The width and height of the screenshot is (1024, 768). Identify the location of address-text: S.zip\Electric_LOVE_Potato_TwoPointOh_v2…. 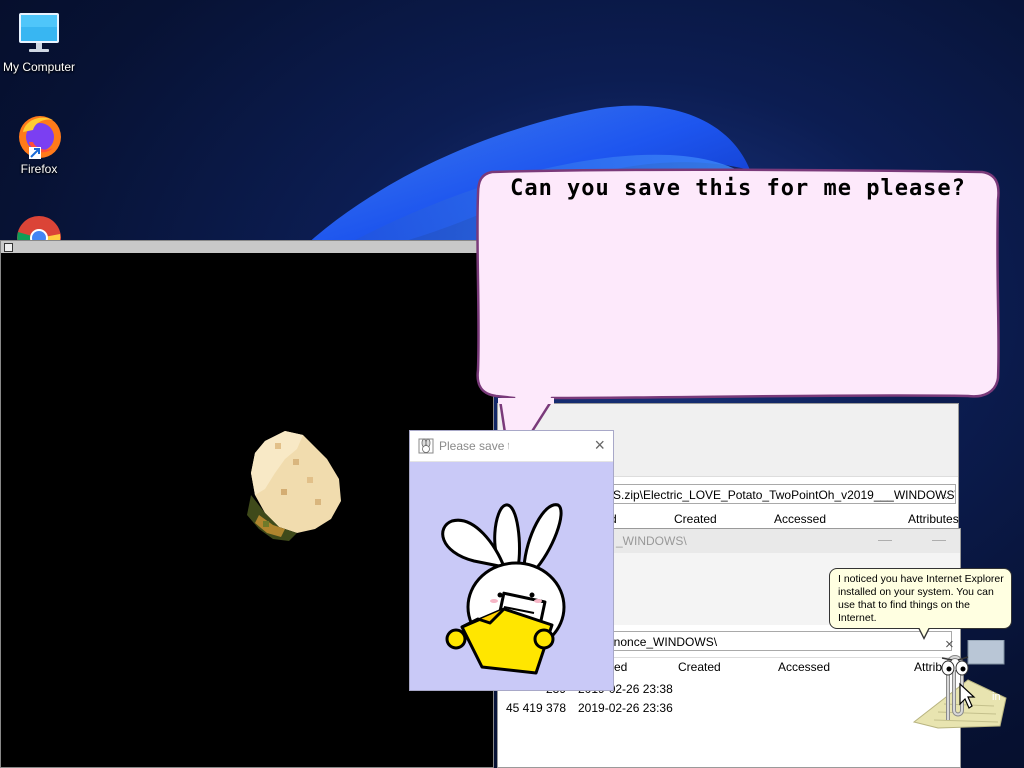
(784, 495).